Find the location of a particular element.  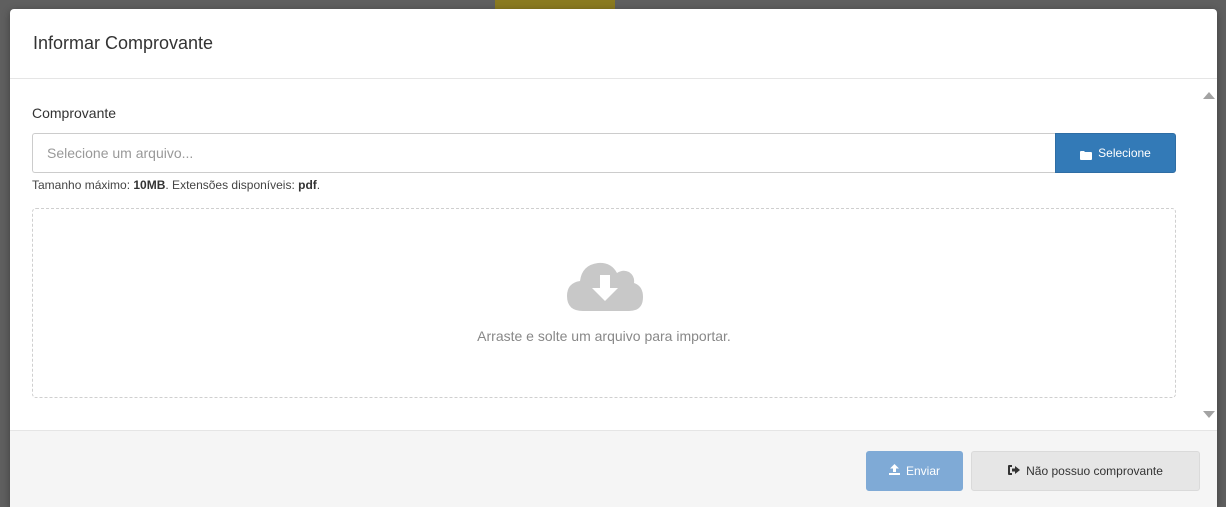

modal-footer: Enviar Não possuo comprovante is located at coordinates (613, 468).